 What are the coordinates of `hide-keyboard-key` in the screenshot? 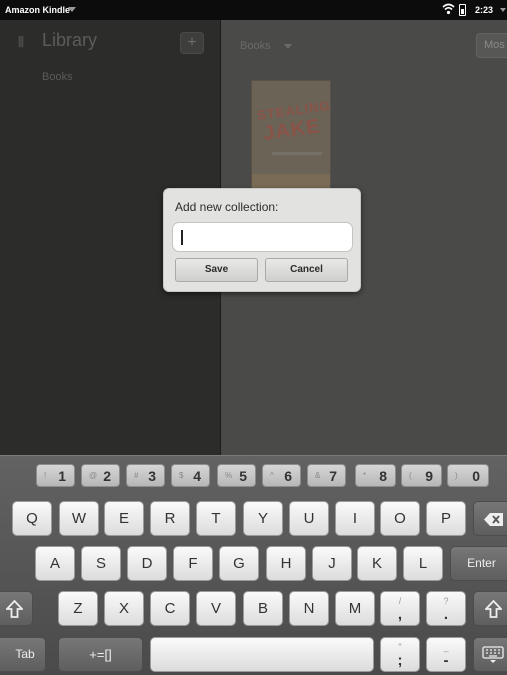 It's located at (490, 654).